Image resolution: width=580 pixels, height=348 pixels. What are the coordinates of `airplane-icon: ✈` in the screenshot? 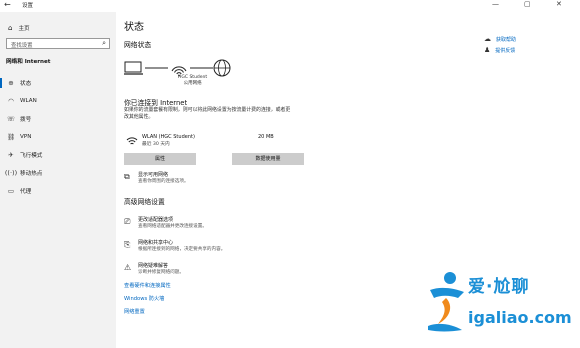 It's located at (11, 155).